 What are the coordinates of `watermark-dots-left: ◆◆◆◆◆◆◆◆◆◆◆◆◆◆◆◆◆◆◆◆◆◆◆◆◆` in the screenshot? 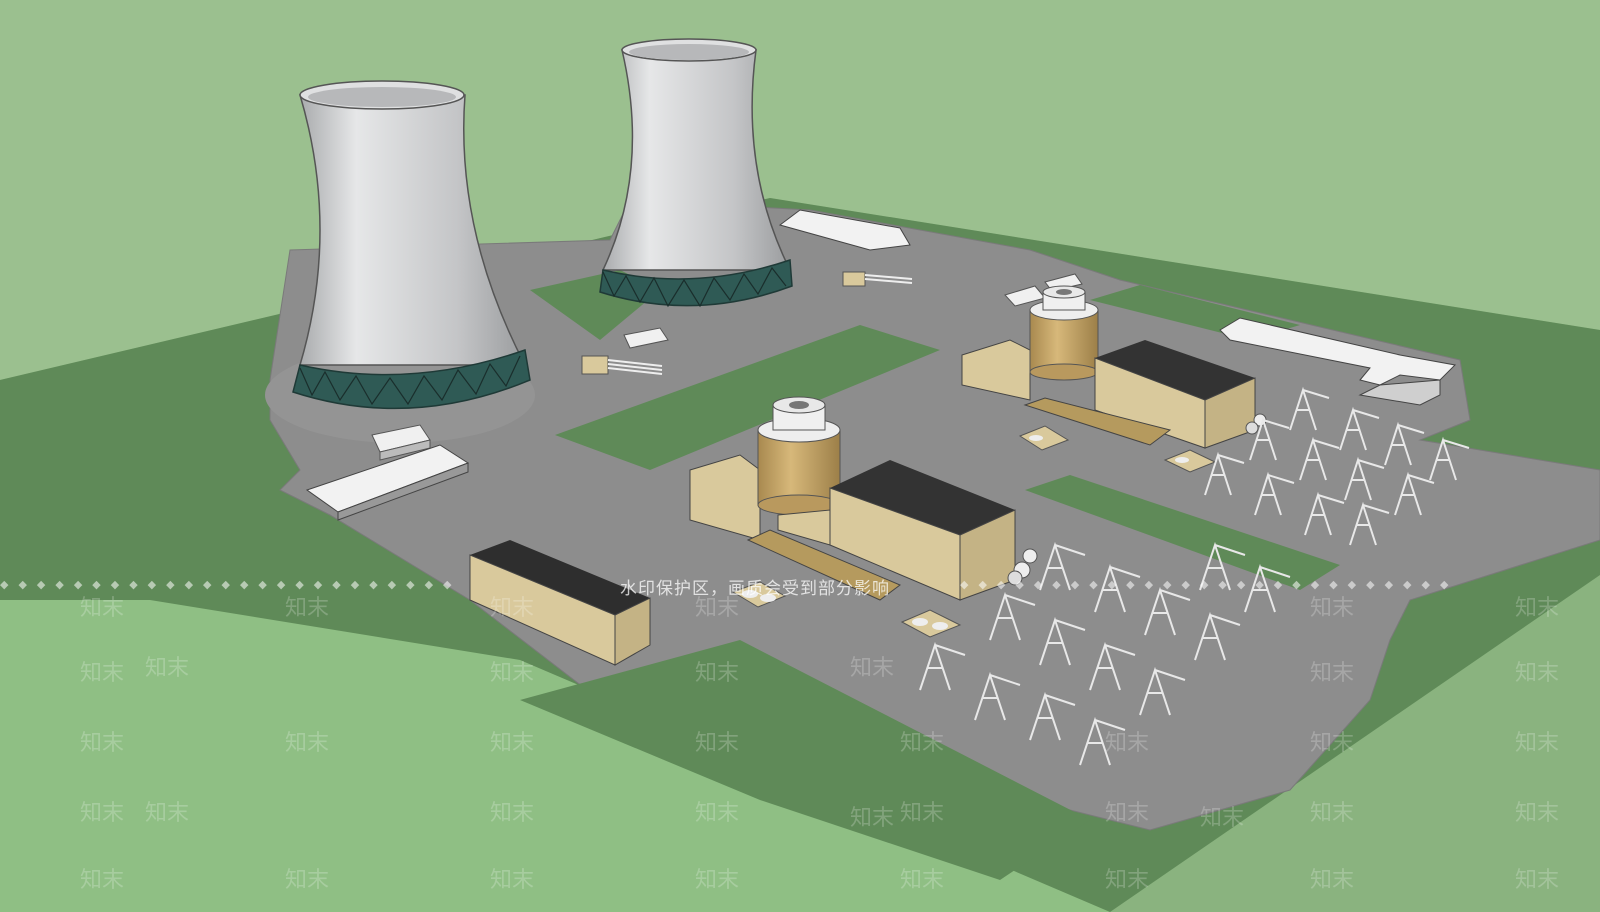 It's located at (231, 584).